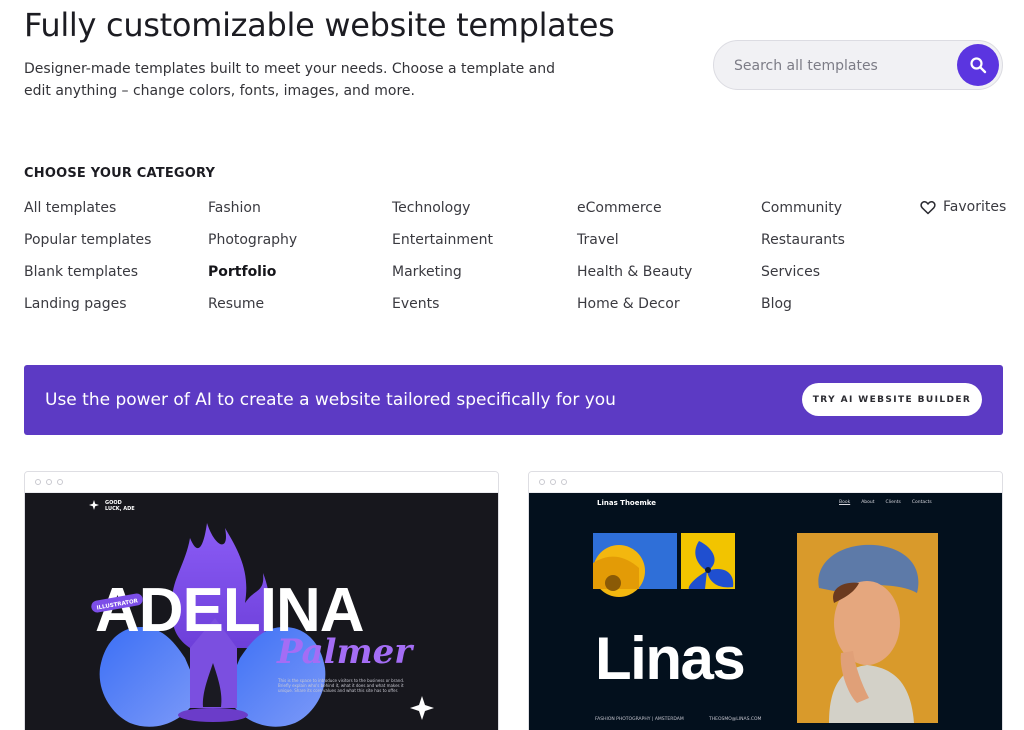  Describe the element at coordinates (319, 25) in the screenshot. I see `page-title: Fully customizable website templates` at that location.